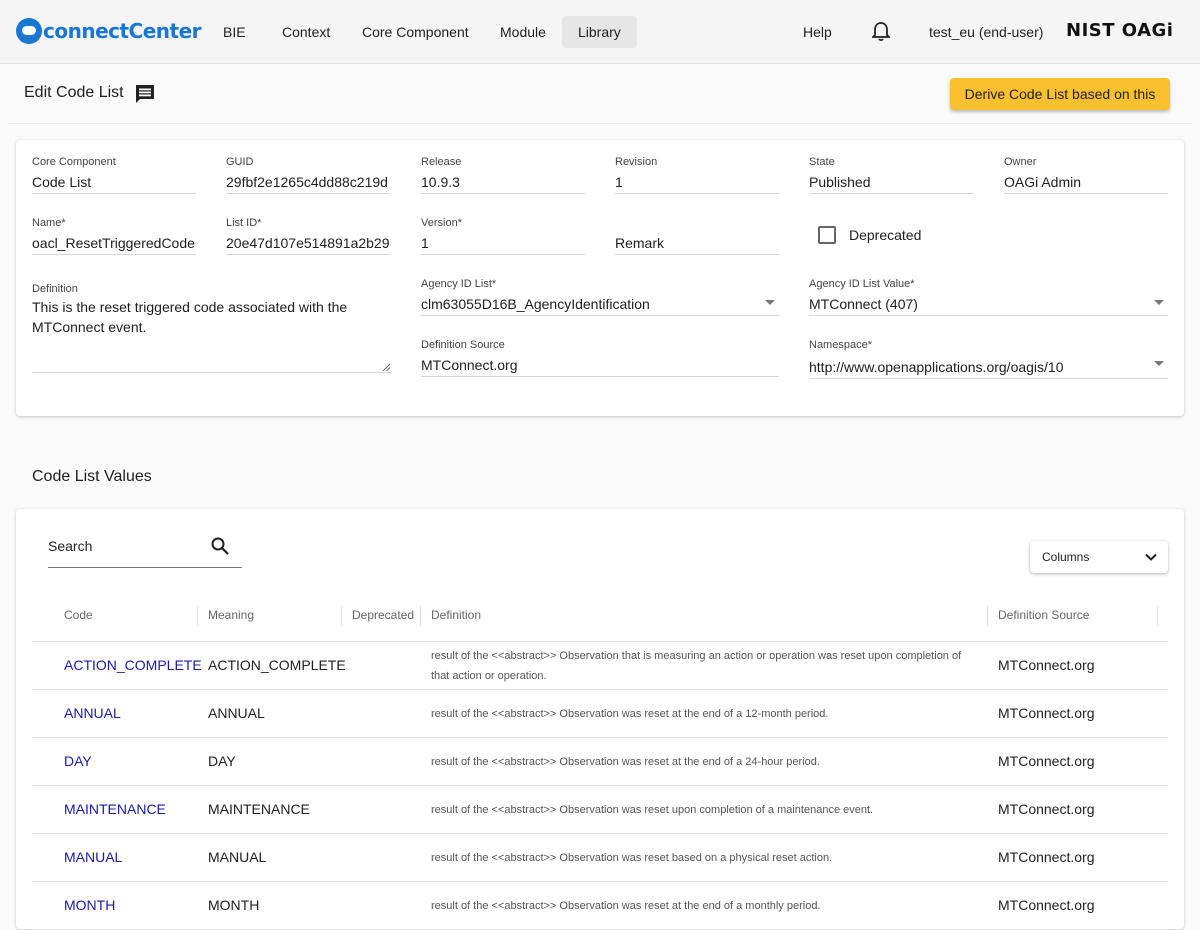 The width and height of the screenshot is (1200, 930). What do you see at coordinates (29, 31) in the screenshot?
I see `logo-icon` at bounding box center [29, 31].